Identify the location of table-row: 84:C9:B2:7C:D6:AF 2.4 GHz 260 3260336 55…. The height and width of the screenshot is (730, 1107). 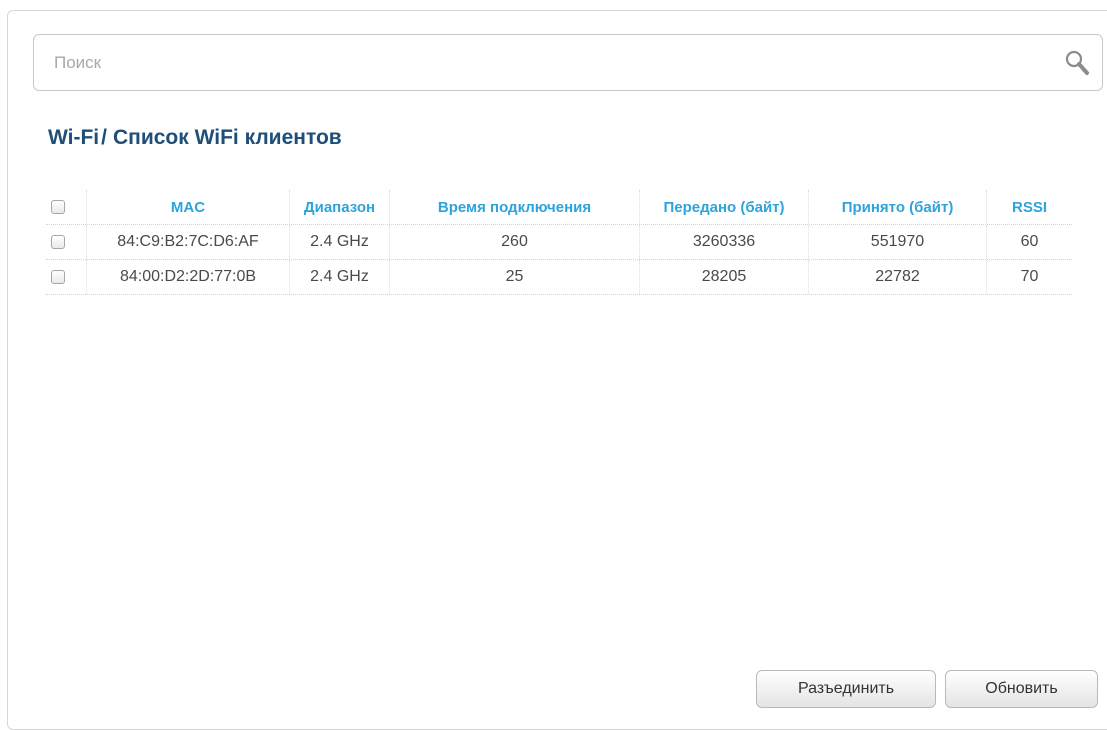
(559, 242).